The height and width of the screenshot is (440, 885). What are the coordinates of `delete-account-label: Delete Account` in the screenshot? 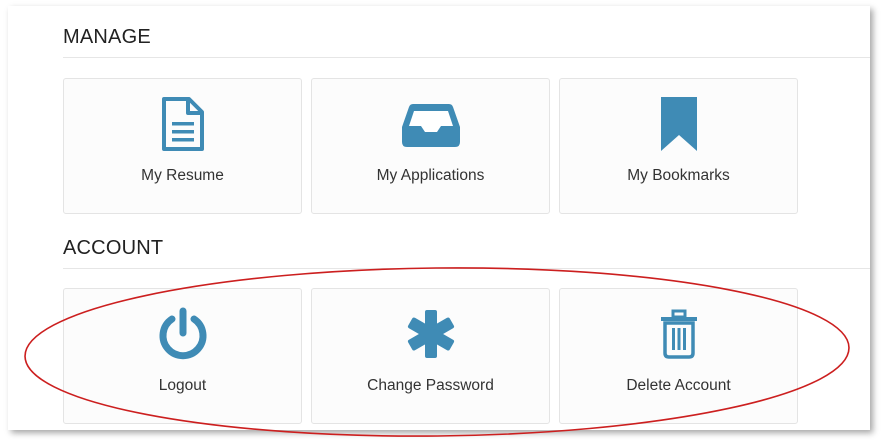 It's located at (678, 385).